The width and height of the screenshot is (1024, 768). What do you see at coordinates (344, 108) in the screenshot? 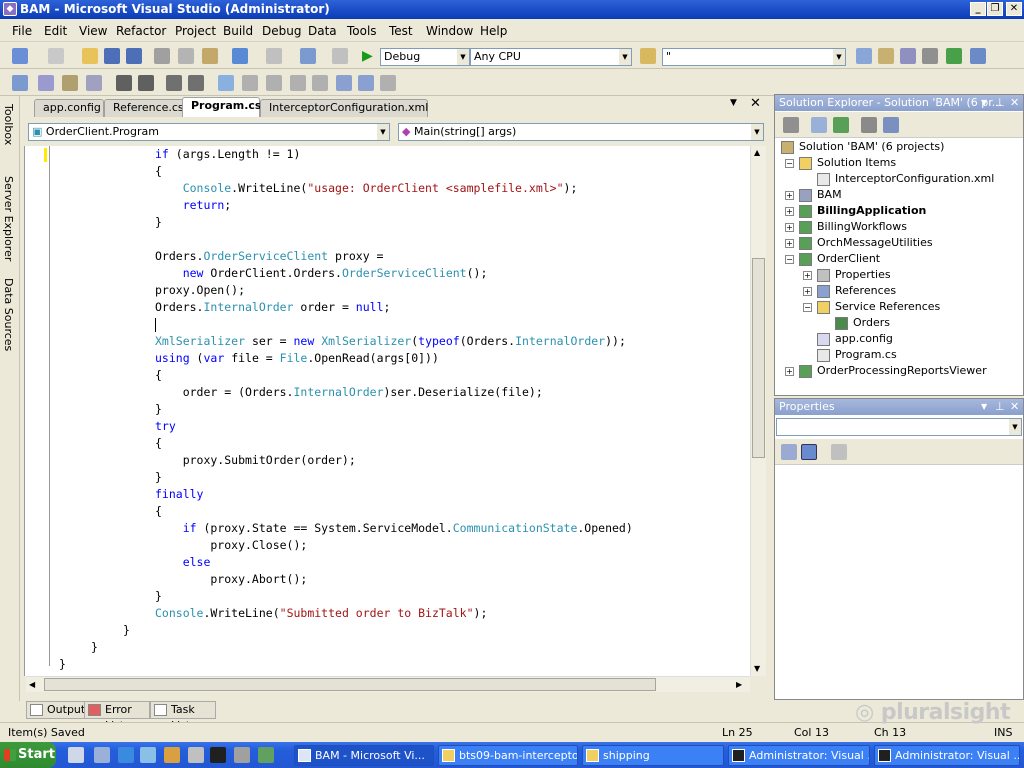
I see `tab-interceptor-configuration-xml: InterceptorConfiguration.xml` at bounding box center [344, 108].